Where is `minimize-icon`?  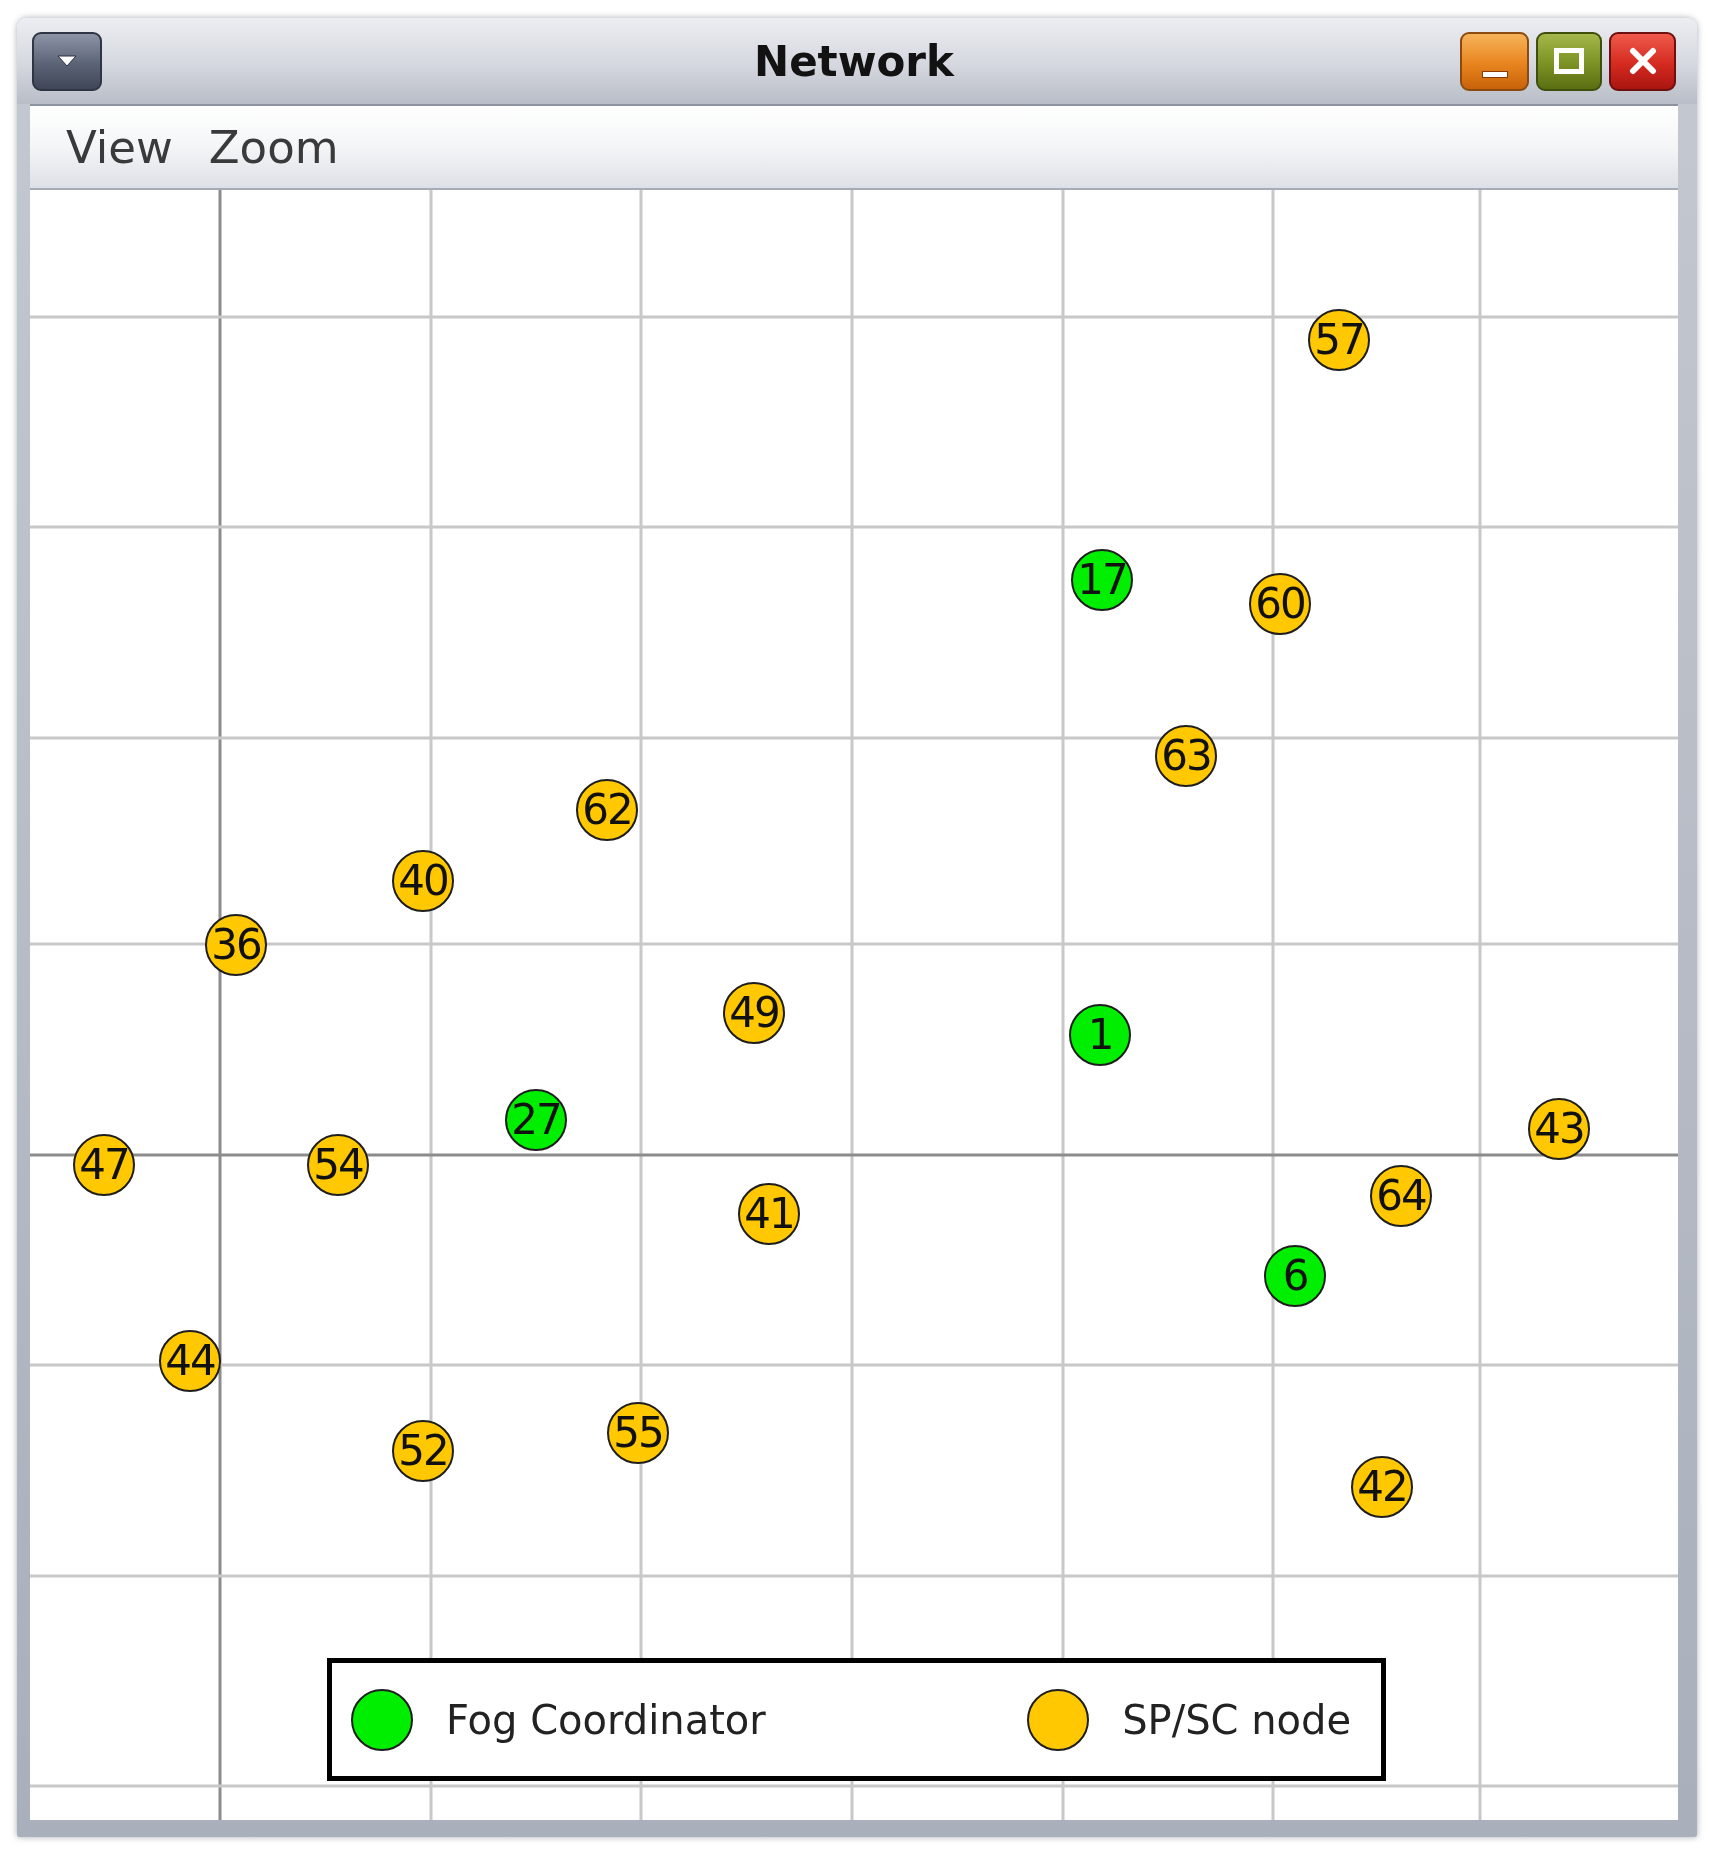
minimize-icon is located at coordinates (1494, 74).